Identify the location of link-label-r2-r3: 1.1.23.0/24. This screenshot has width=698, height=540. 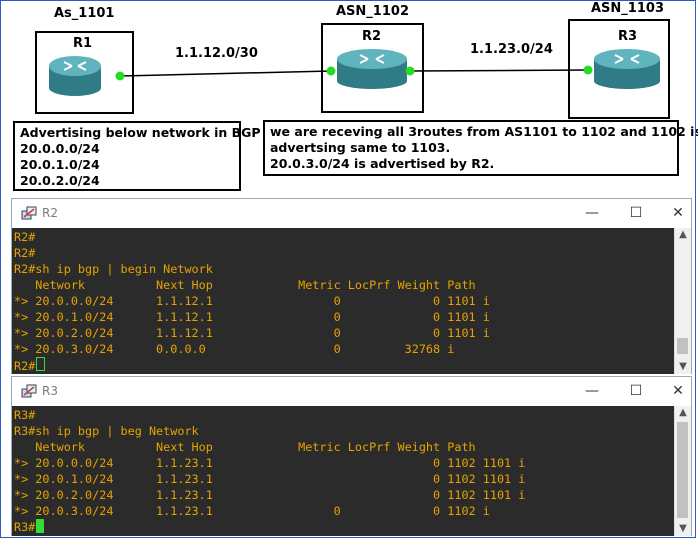
(511, 49).